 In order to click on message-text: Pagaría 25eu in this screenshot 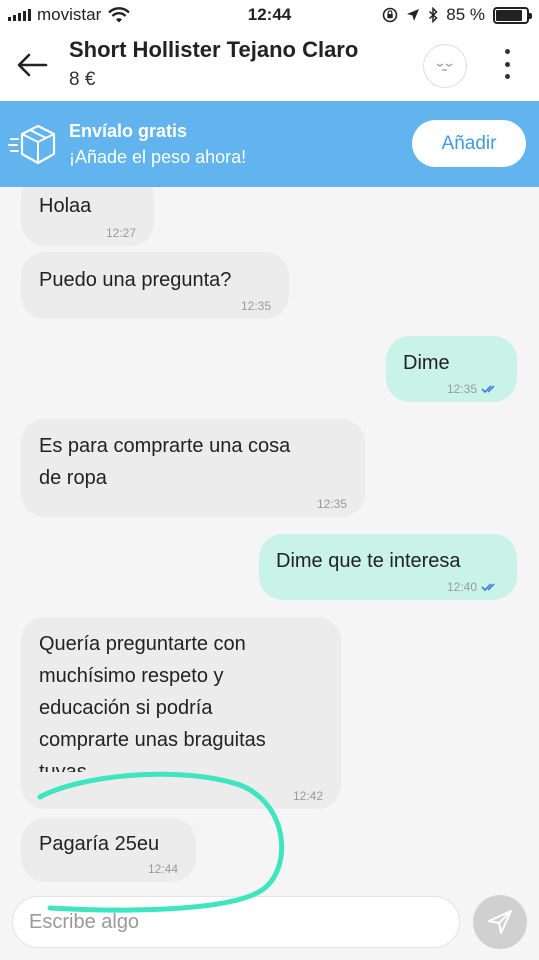, I will do `click(99, 844)`.